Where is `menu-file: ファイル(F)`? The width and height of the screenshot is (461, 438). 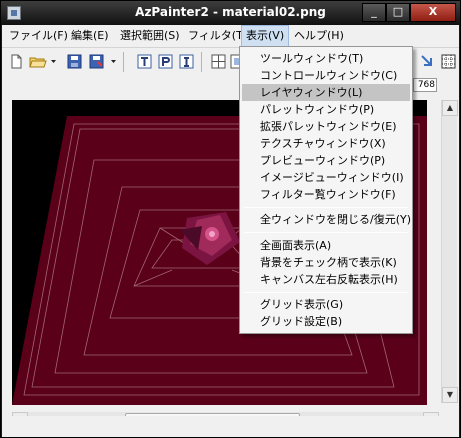 menu-file: ファイル(F) is located at coordinates (38, 36).